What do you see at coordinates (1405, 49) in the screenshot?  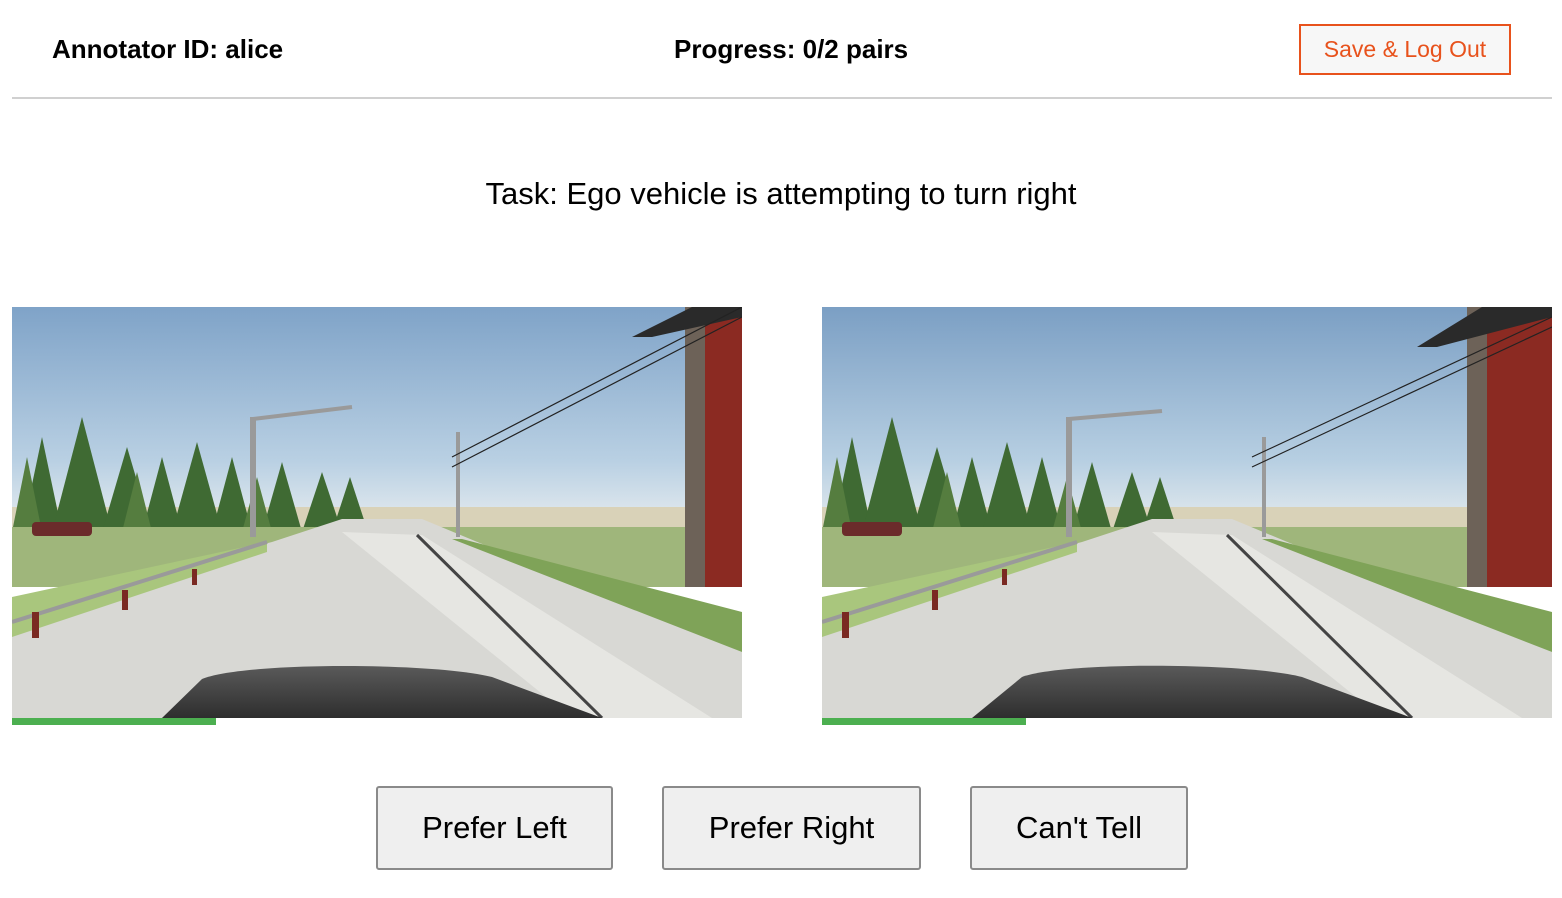 I see `save-logout-button: Save & Log Out` at bounding box center [1405, 49].